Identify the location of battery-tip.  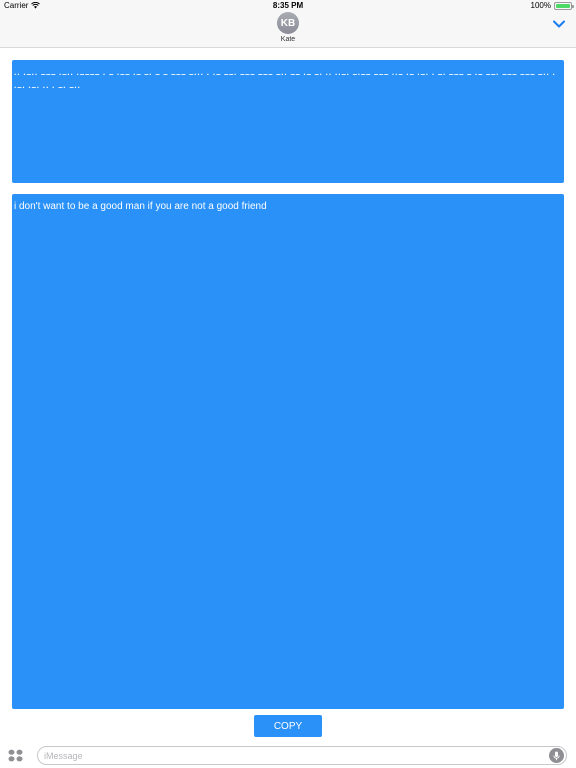
(573, 6).